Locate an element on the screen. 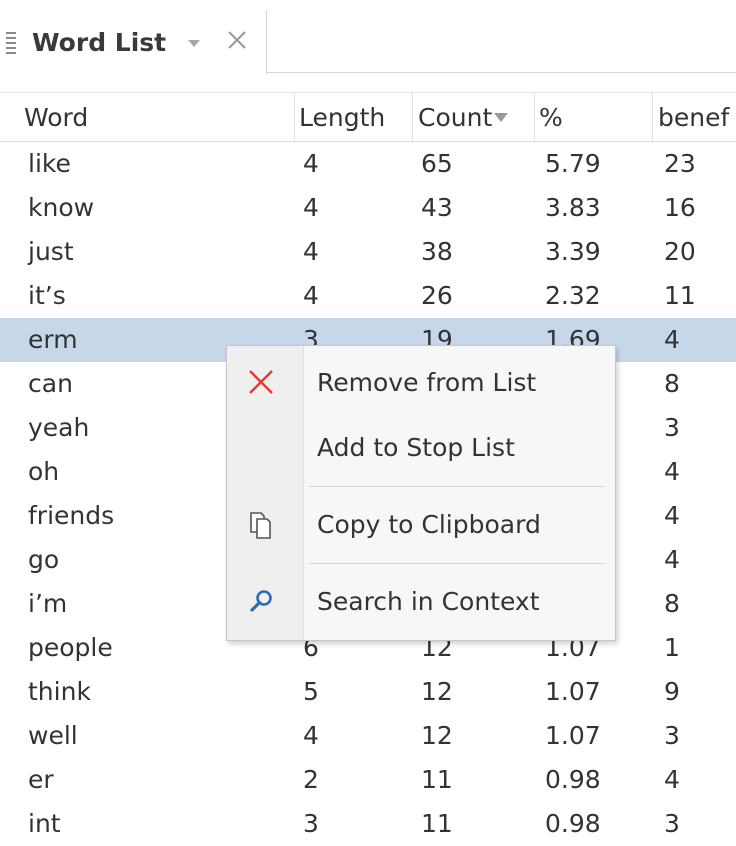  menu-item-copy-to-clipboard: Copy to Clipboard is located at coordinates (421, 525).